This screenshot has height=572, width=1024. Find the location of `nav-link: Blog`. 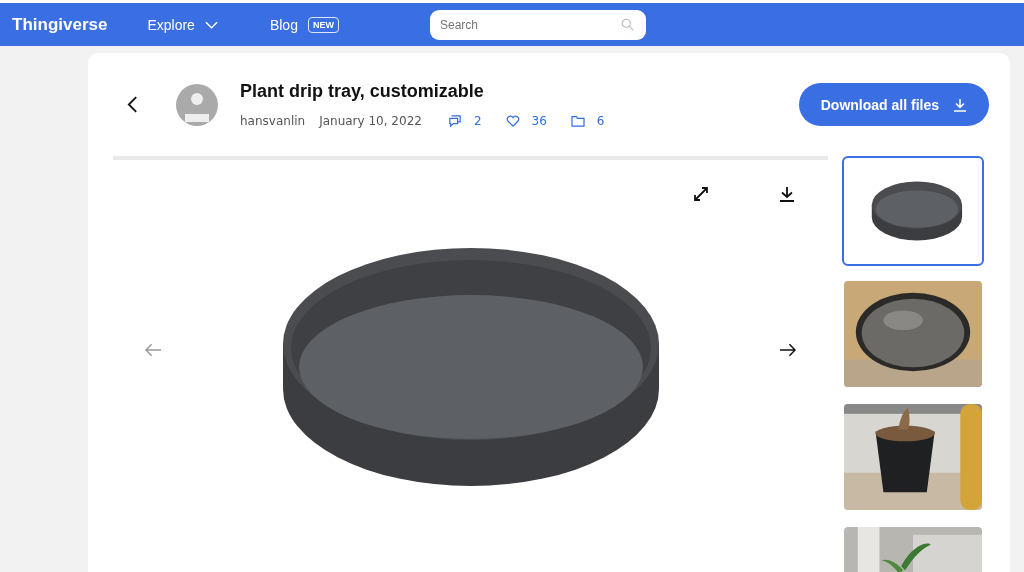

nav-link: Blog is located at coordinates (283, 24).